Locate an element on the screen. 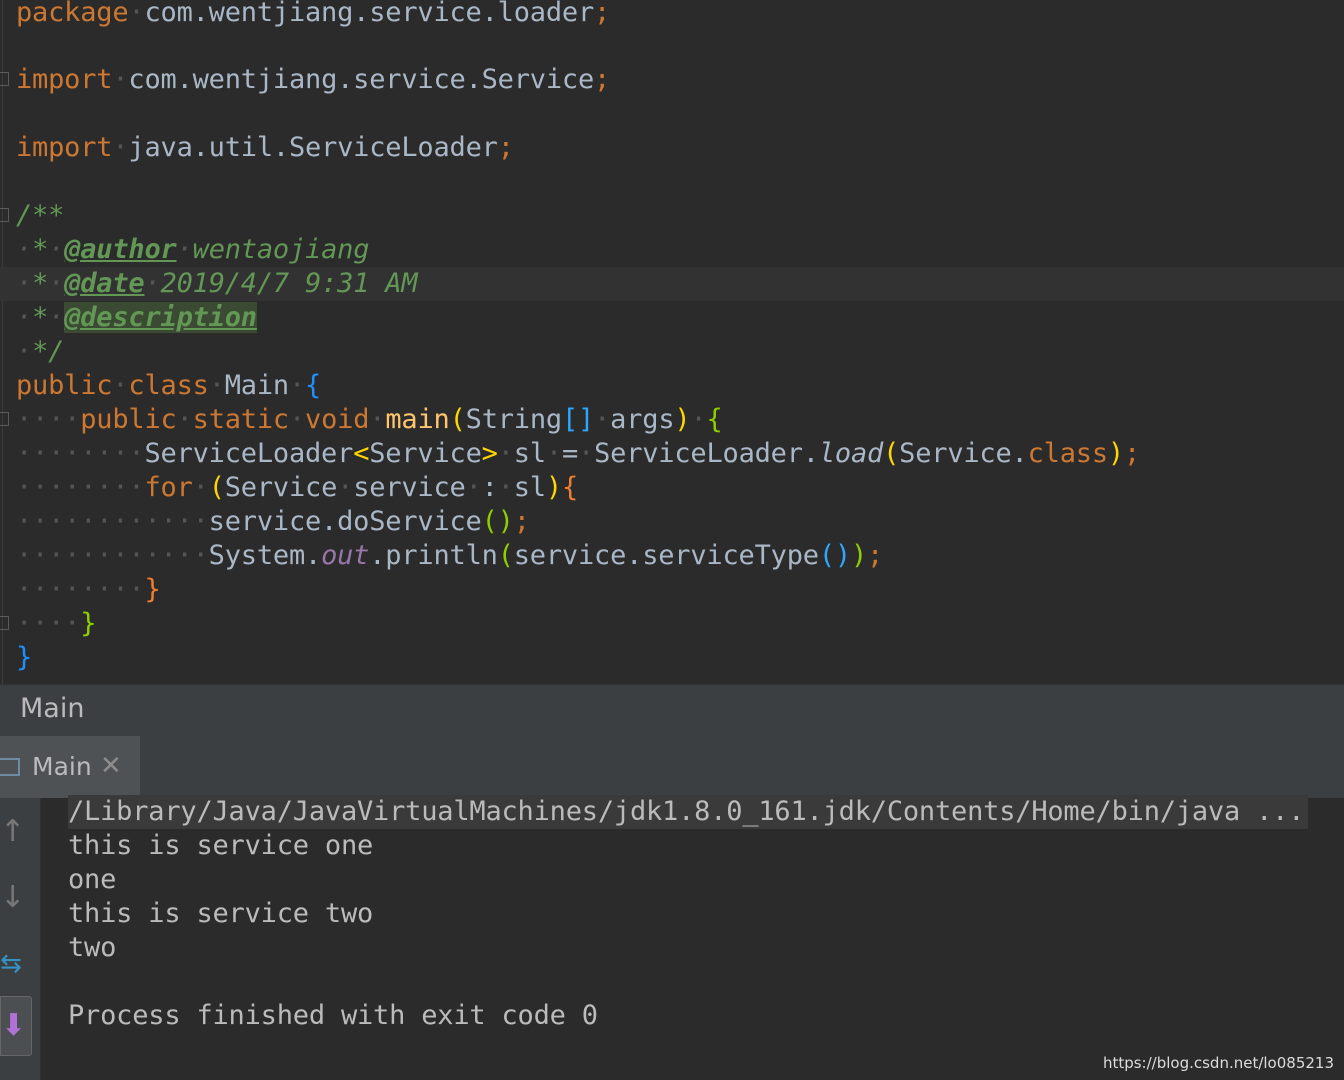 The height and width of the screenshot is (1080, 1344). tab-main: Main ✕ is located at coordinates (70, 767).